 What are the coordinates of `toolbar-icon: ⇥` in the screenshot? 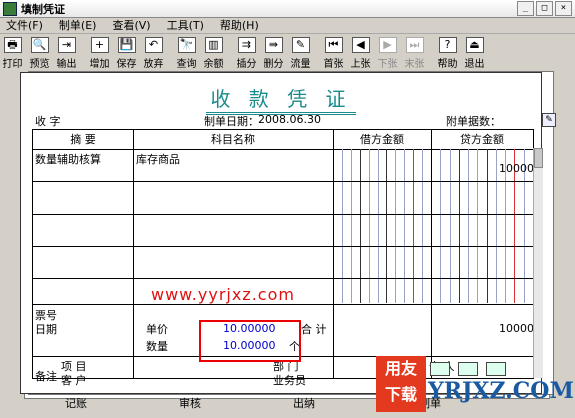 It's located at (66, 45).